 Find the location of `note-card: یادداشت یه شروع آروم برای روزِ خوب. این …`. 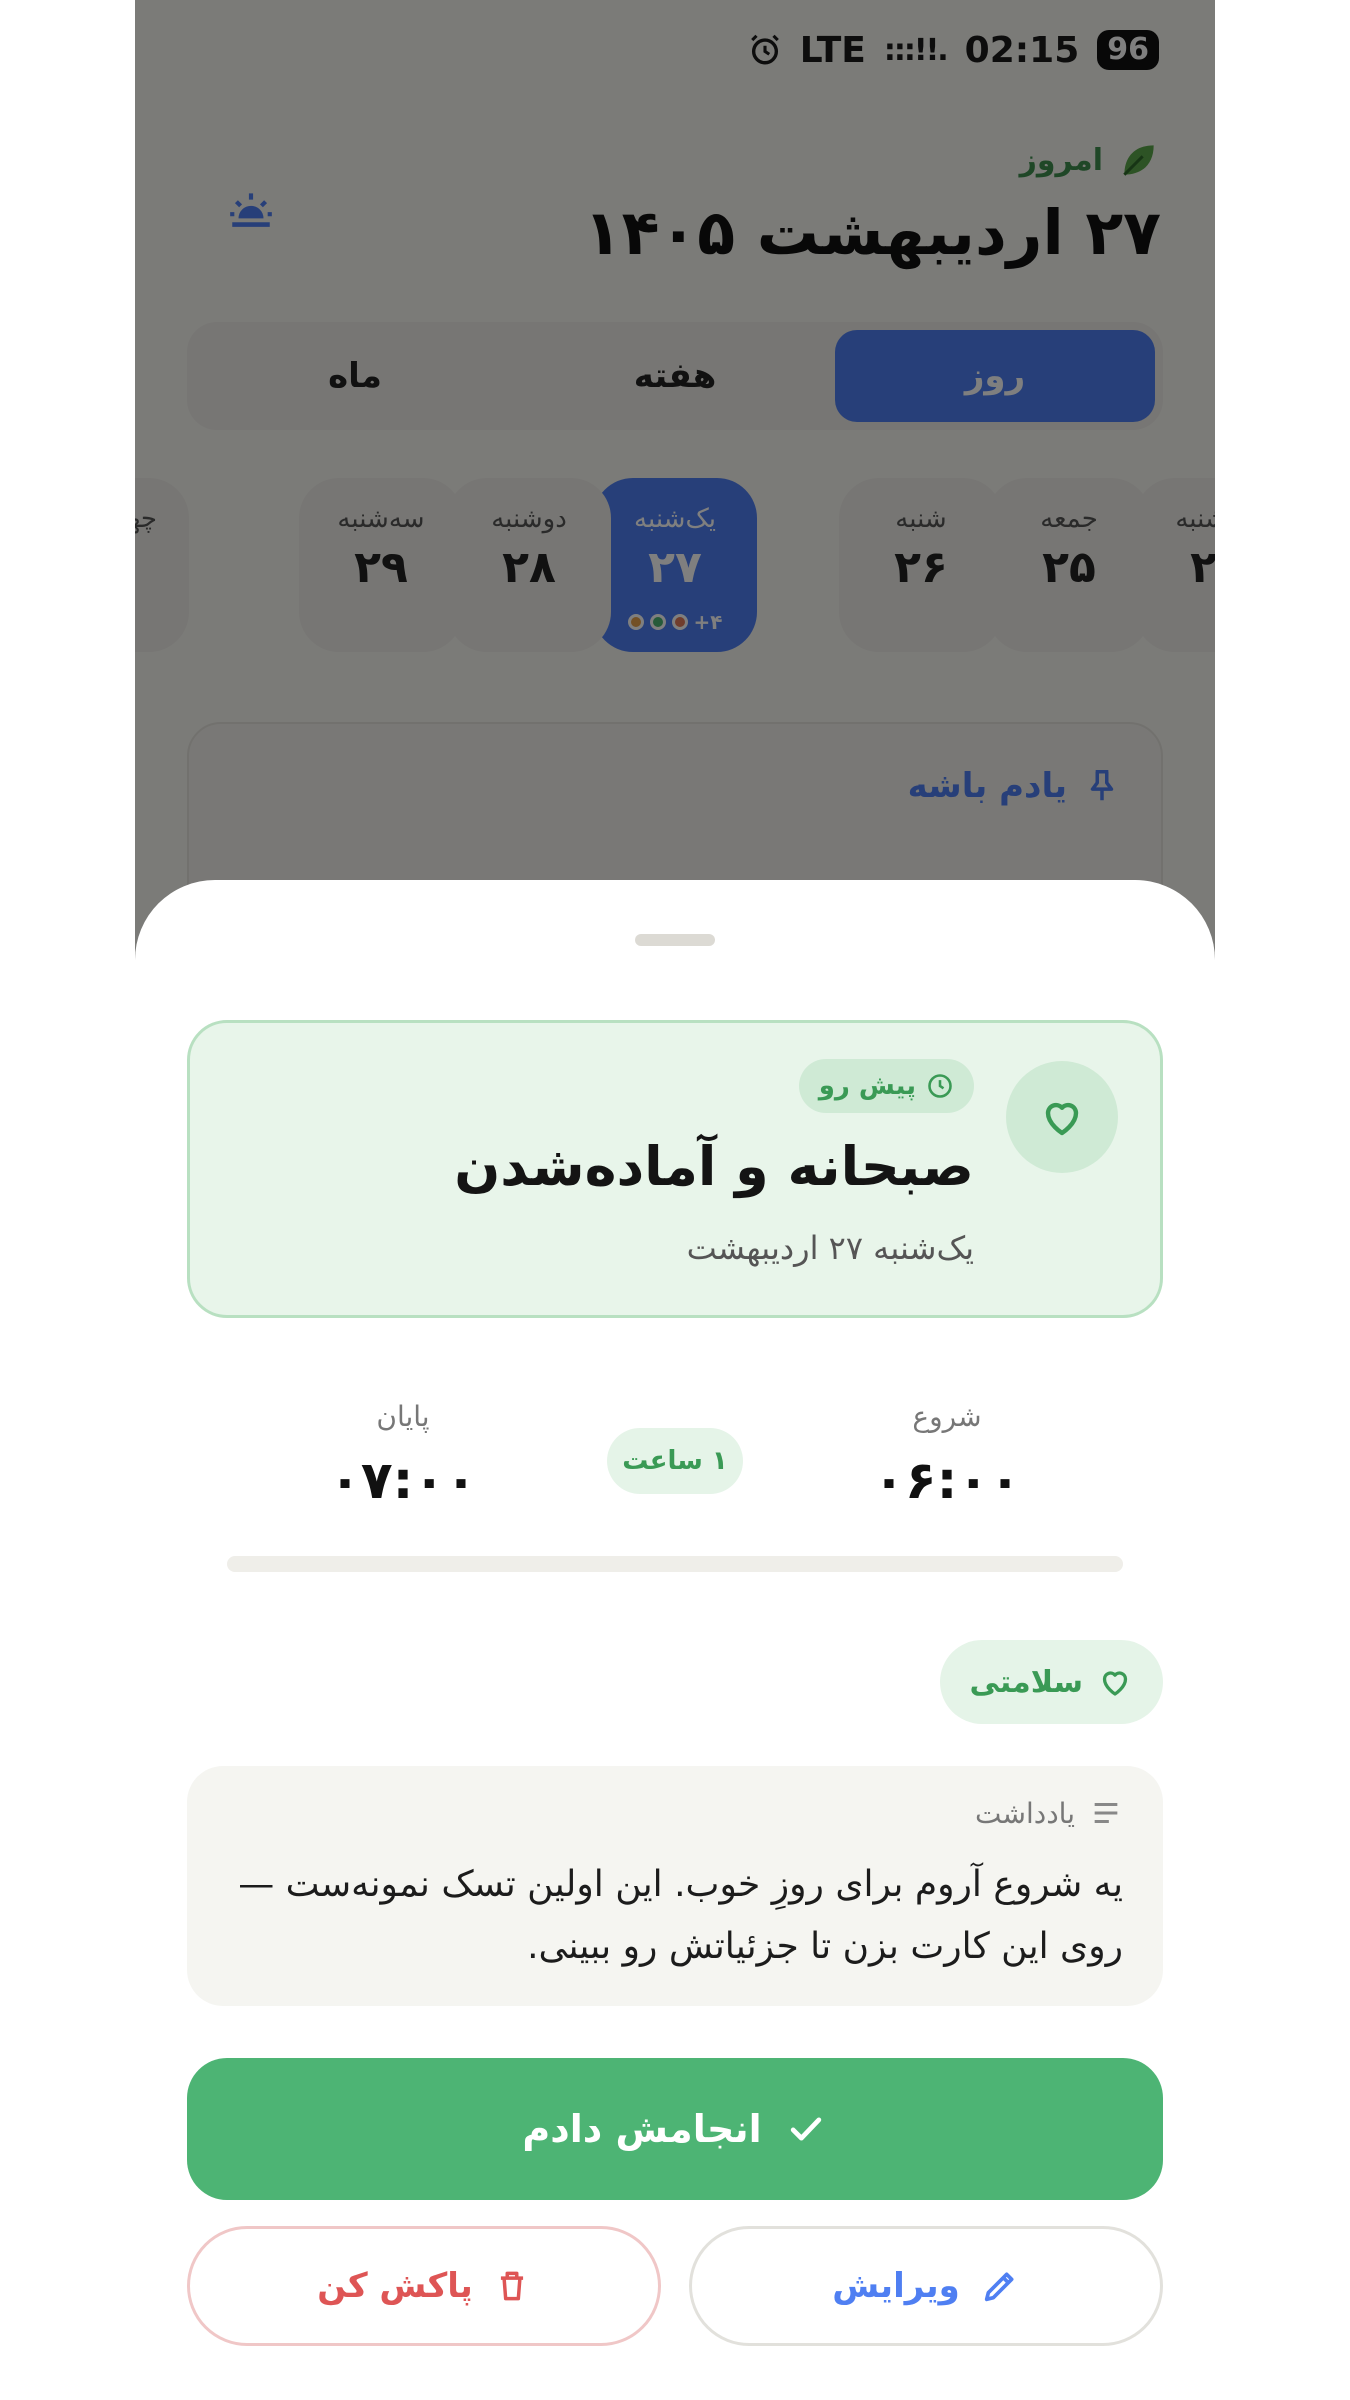

note-card: یادداشت یه شروع آروم برای روزِ خوب. این … is located at coordinates (675, 1886).